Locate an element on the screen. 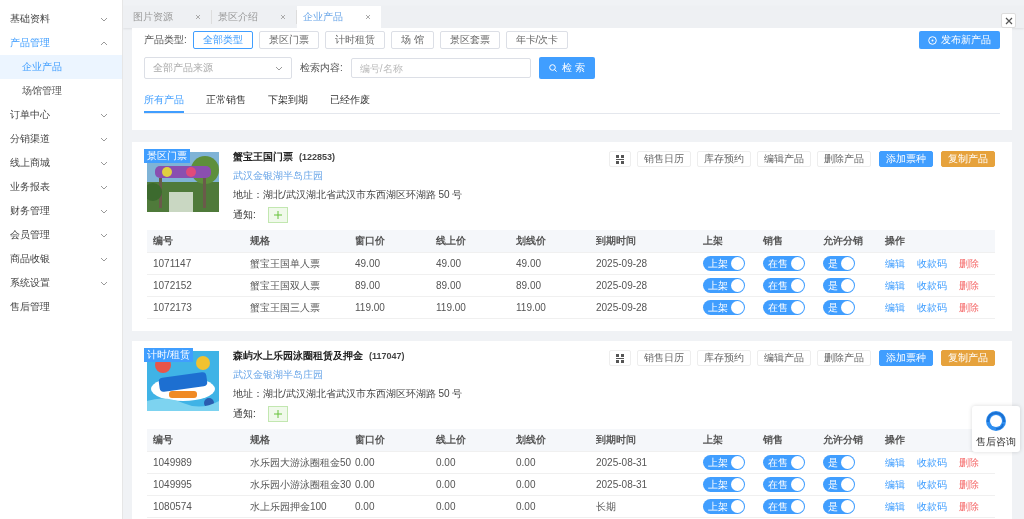  sub-tab: 下架到期 is located at coordinates (288, 101).